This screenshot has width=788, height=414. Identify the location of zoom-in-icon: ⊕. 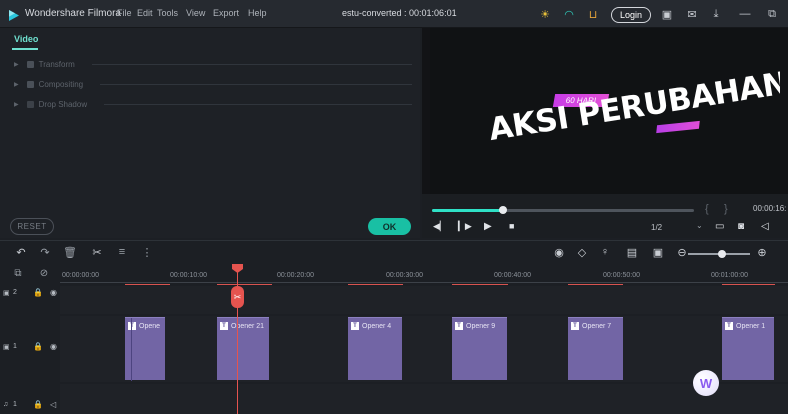
(762, 252).